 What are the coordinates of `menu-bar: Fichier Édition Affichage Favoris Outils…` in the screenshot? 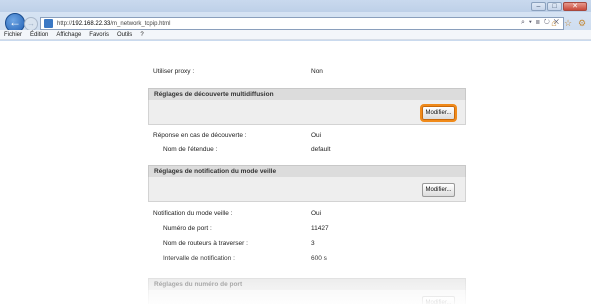 It's located at (295, 35).